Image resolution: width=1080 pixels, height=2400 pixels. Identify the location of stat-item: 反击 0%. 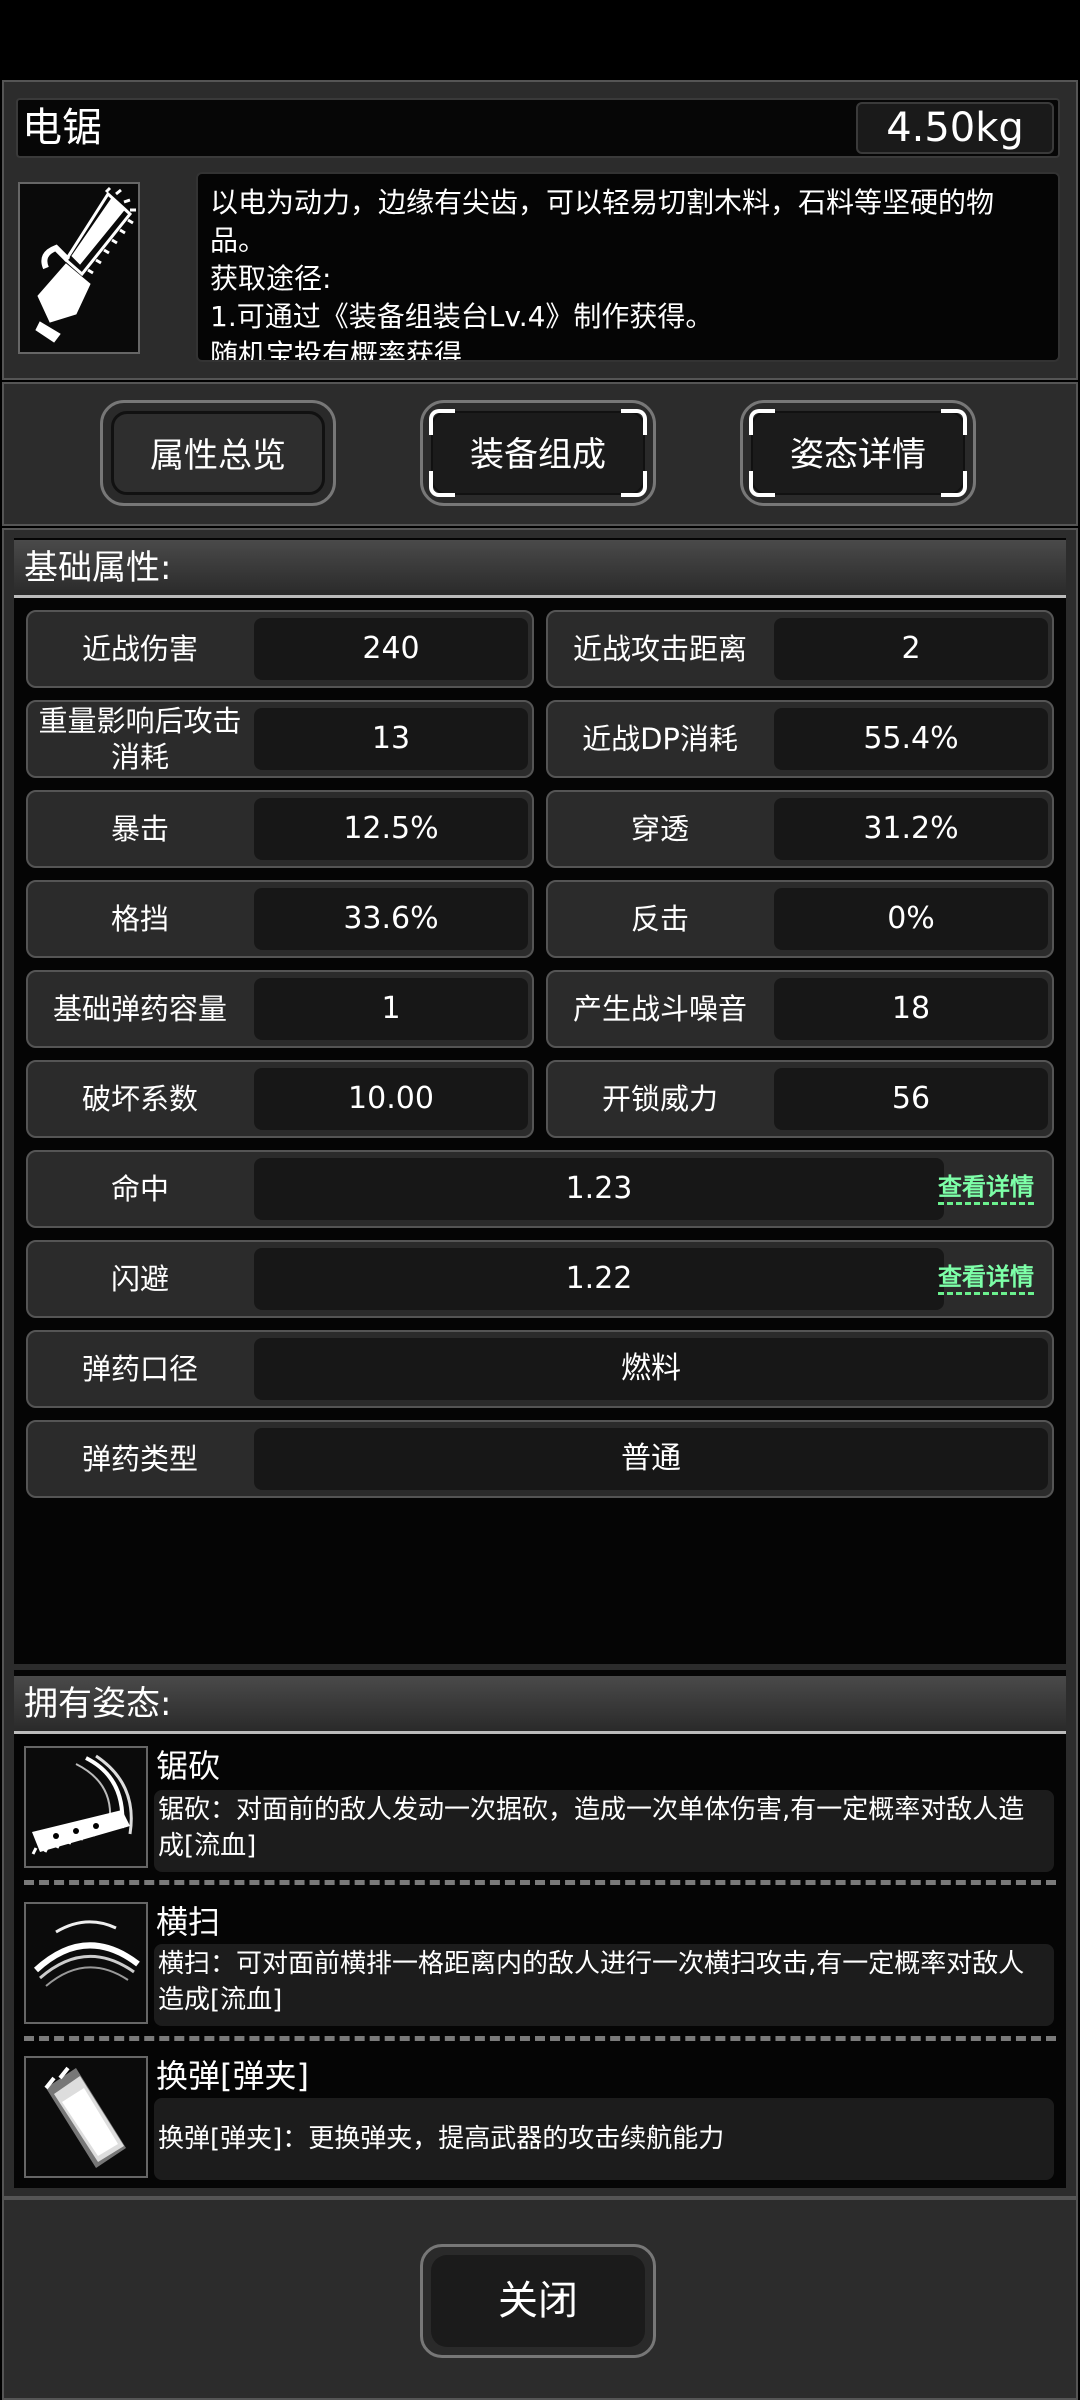
(800, 919).